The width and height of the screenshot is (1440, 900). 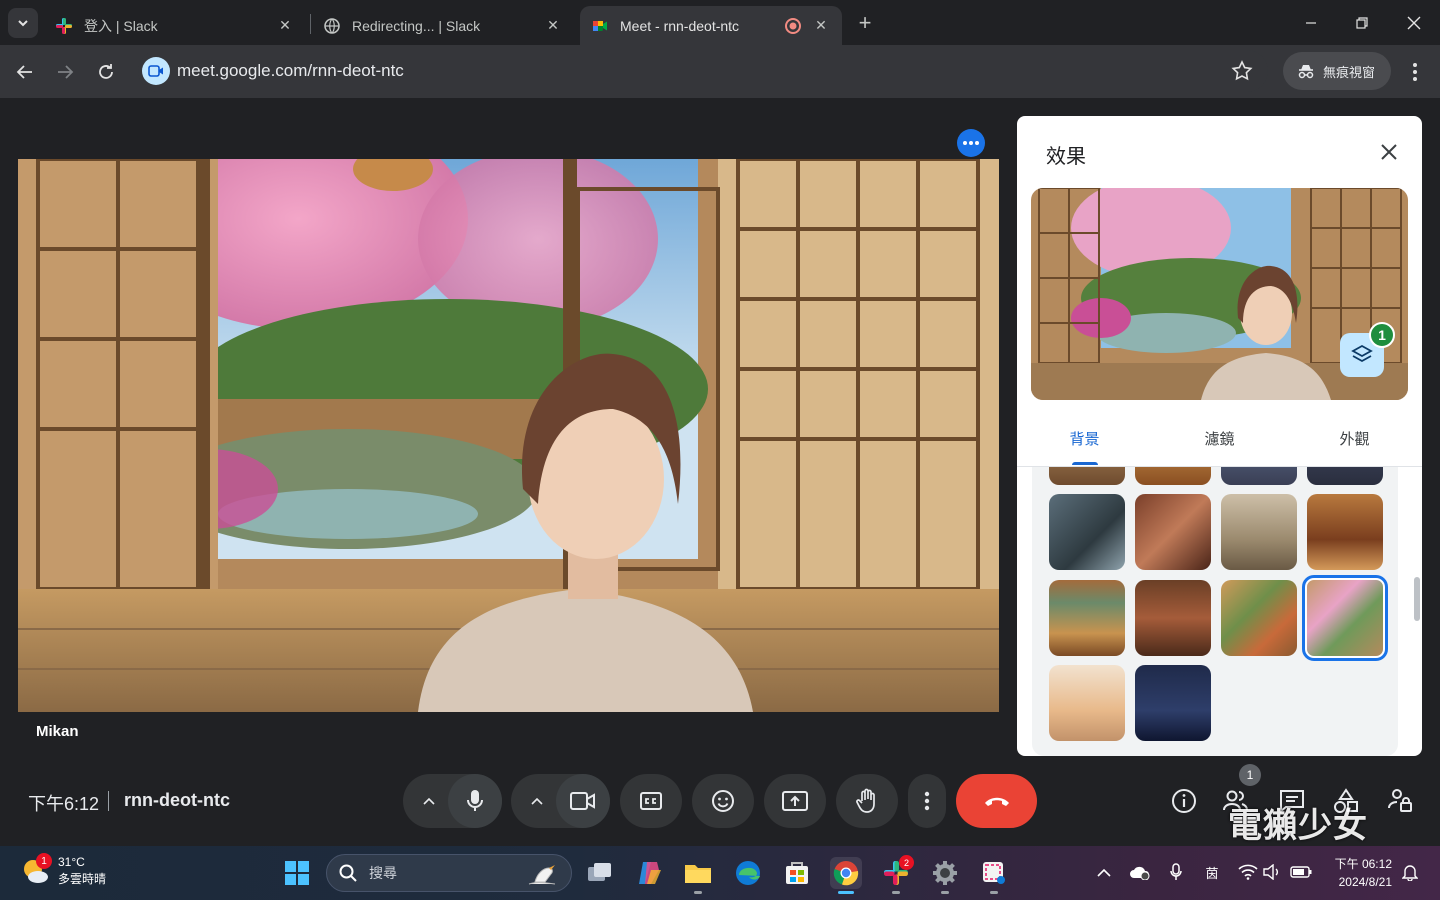 What do you see at coordinates (537, 801) in the screenshot?
I see `video-settings-button` at bounding box center [537, 801].